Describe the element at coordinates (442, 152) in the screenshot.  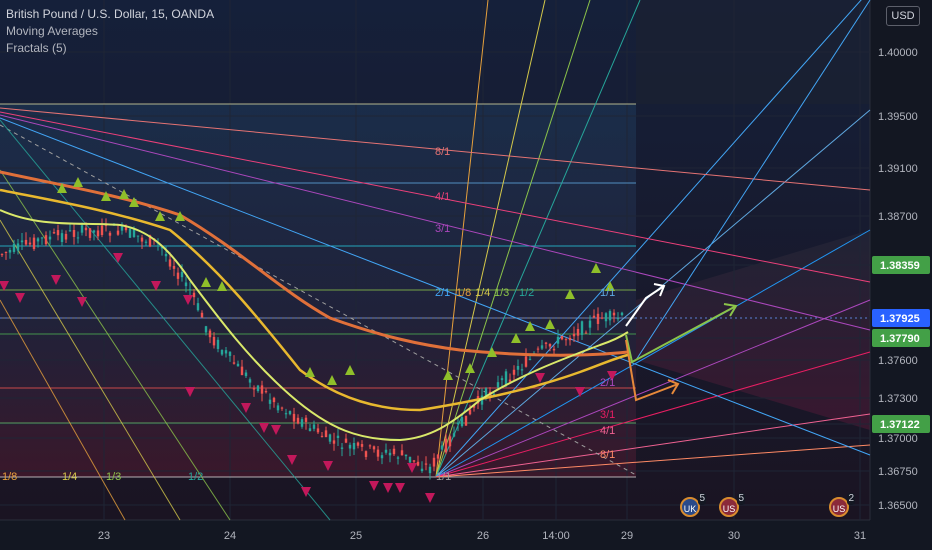
I see `fan-label-upper: 8/1` at that location.